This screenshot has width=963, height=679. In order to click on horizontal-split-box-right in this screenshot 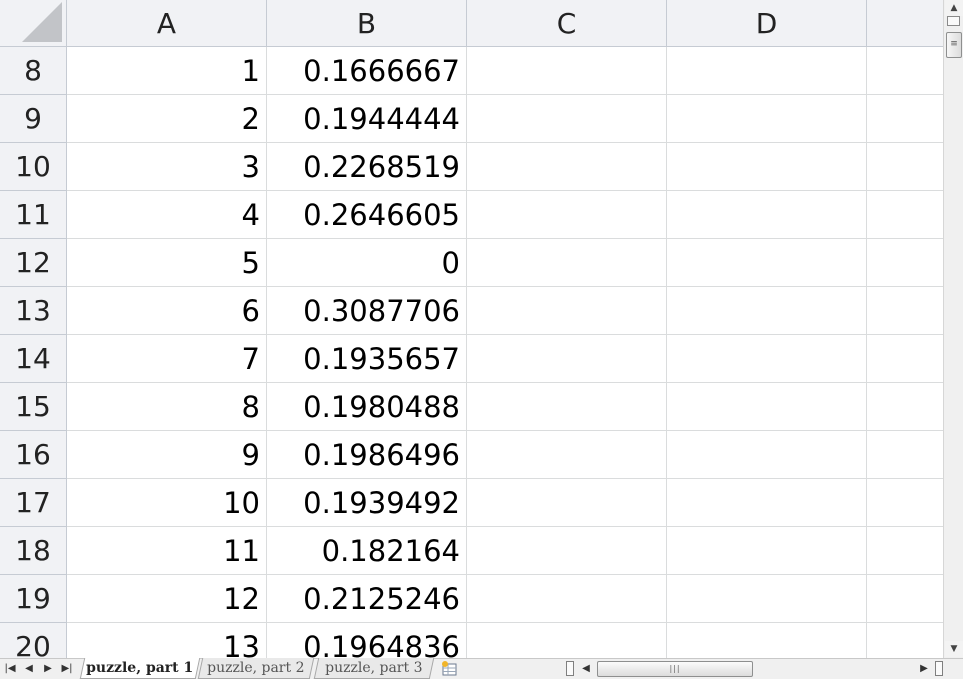, I will do `click(939, 668)`.